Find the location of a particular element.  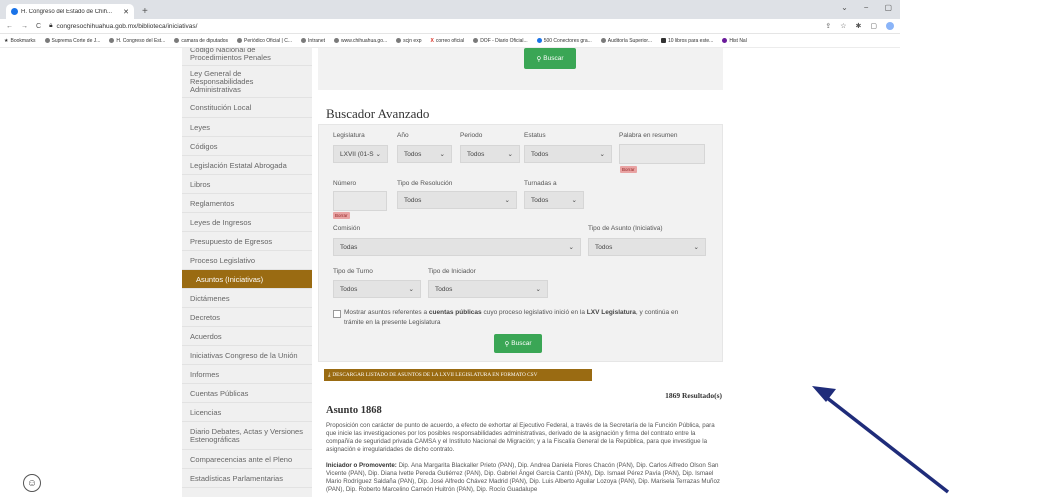

sidebar-item: Presupuesto de Egresos is located at coordinates (247, 241).